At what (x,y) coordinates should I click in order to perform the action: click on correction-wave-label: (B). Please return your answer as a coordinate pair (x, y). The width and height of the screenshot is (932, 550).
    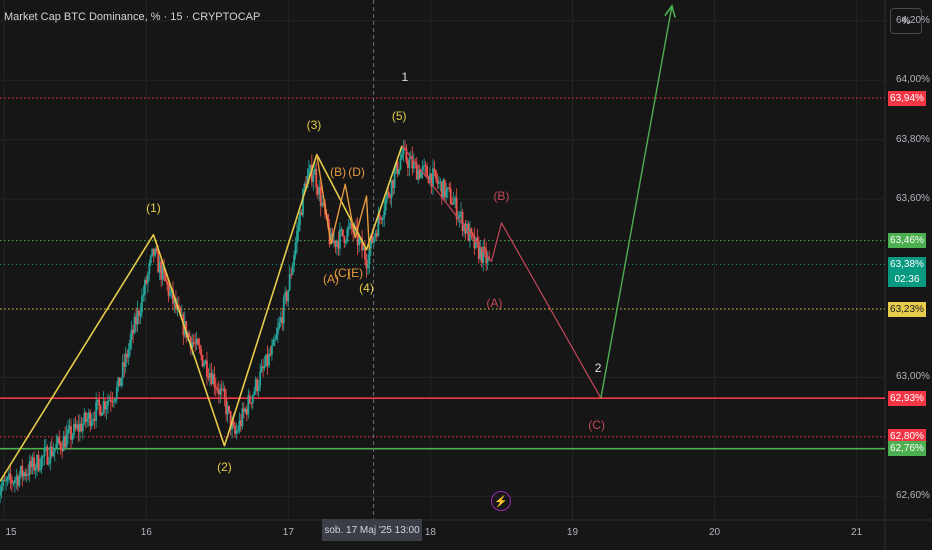
    Looking at the image, I should click on (501, 196).